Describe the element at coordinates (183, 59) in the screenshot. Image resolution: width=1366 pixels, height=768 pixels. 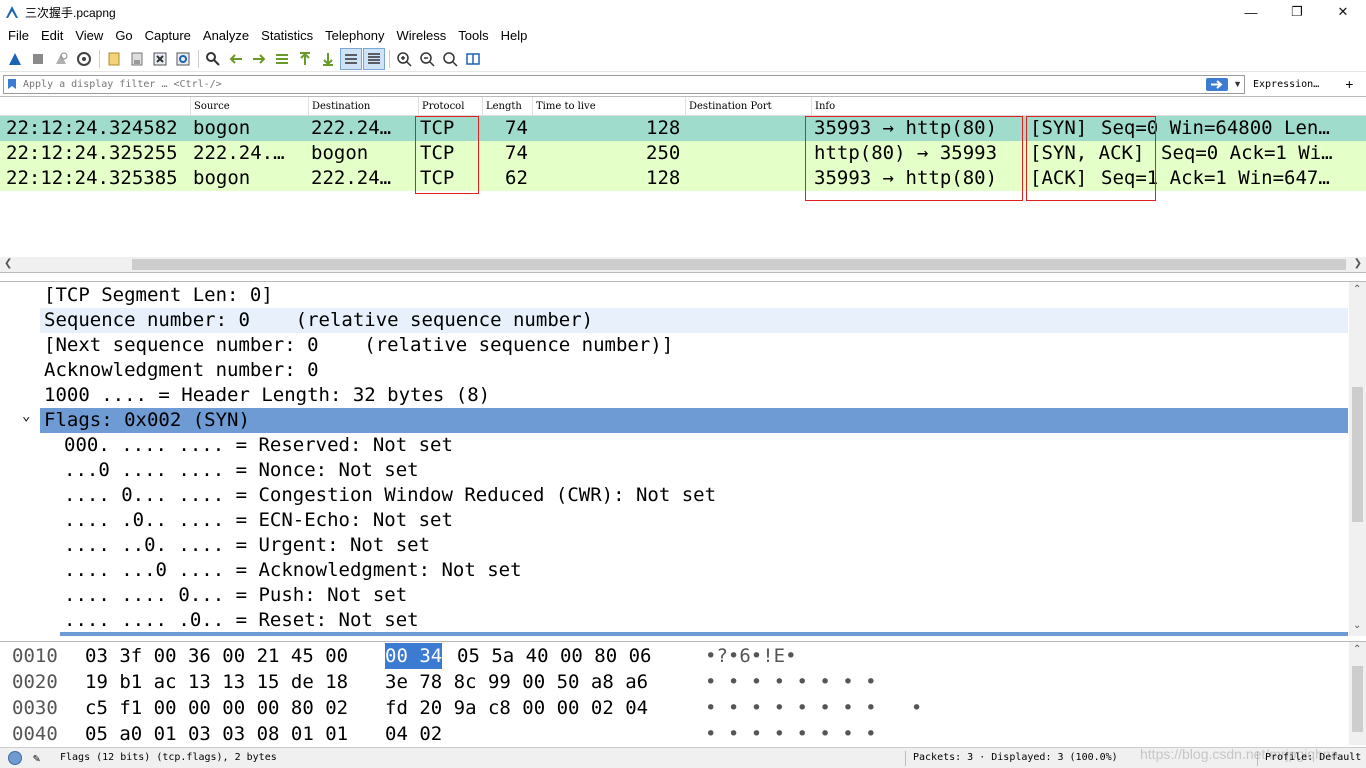
I see `reload-file-icon` at that location.